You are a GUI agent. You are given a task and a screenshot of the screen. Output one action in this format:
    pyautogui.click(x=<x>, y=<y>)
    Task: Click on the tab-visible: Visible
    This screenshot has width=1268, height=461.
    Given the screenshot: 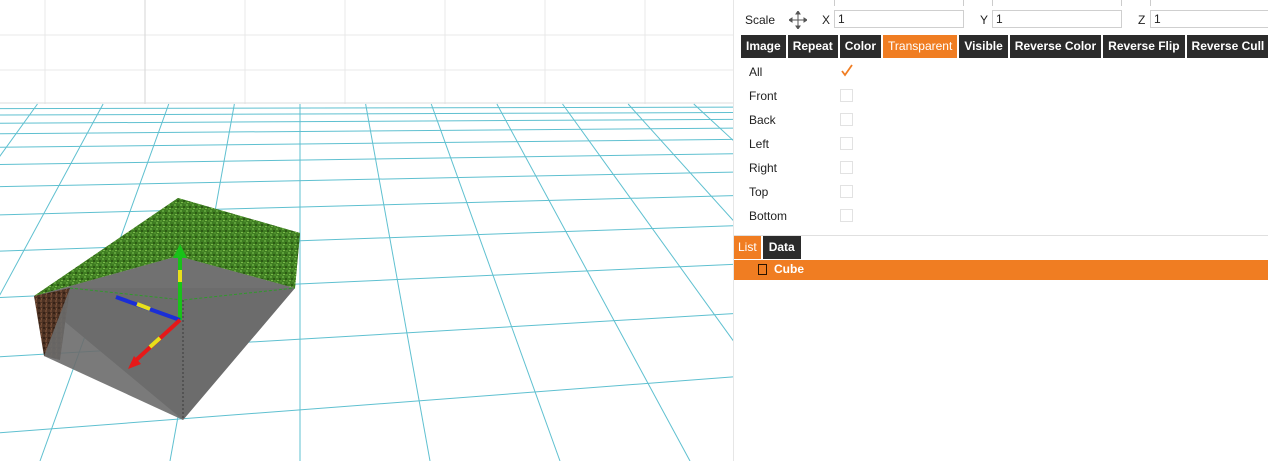 What is the action you would take?
    pyautogui.click(x=983, y=46)
    